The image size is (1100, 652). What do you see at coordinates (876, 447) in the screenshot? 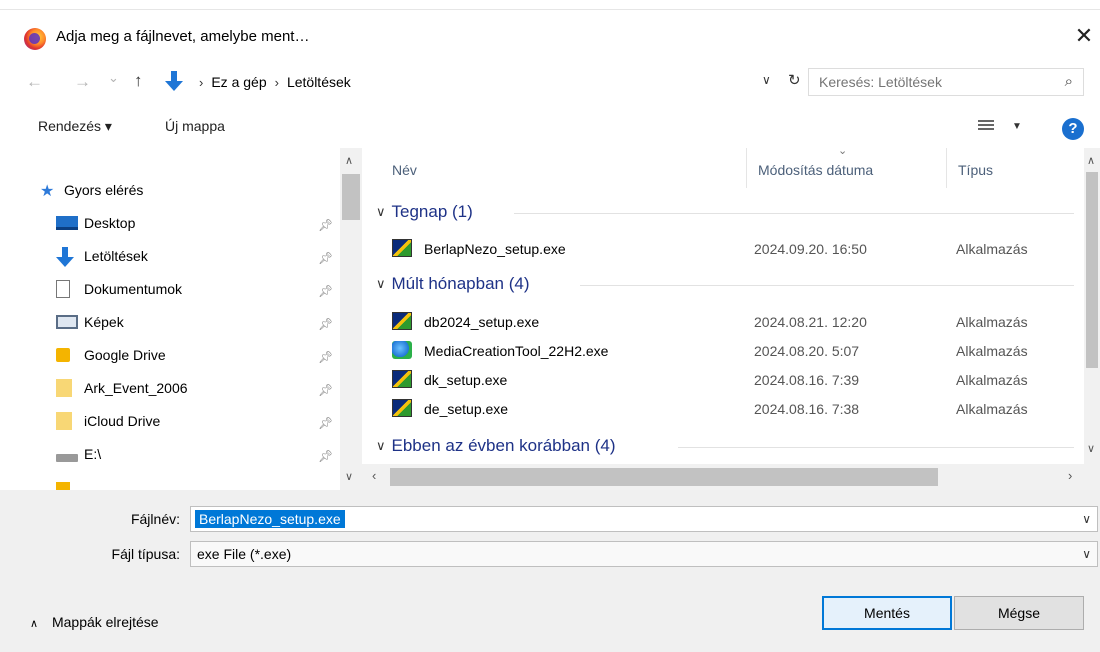
I see `group-divider` at bounding box center [876, 447].